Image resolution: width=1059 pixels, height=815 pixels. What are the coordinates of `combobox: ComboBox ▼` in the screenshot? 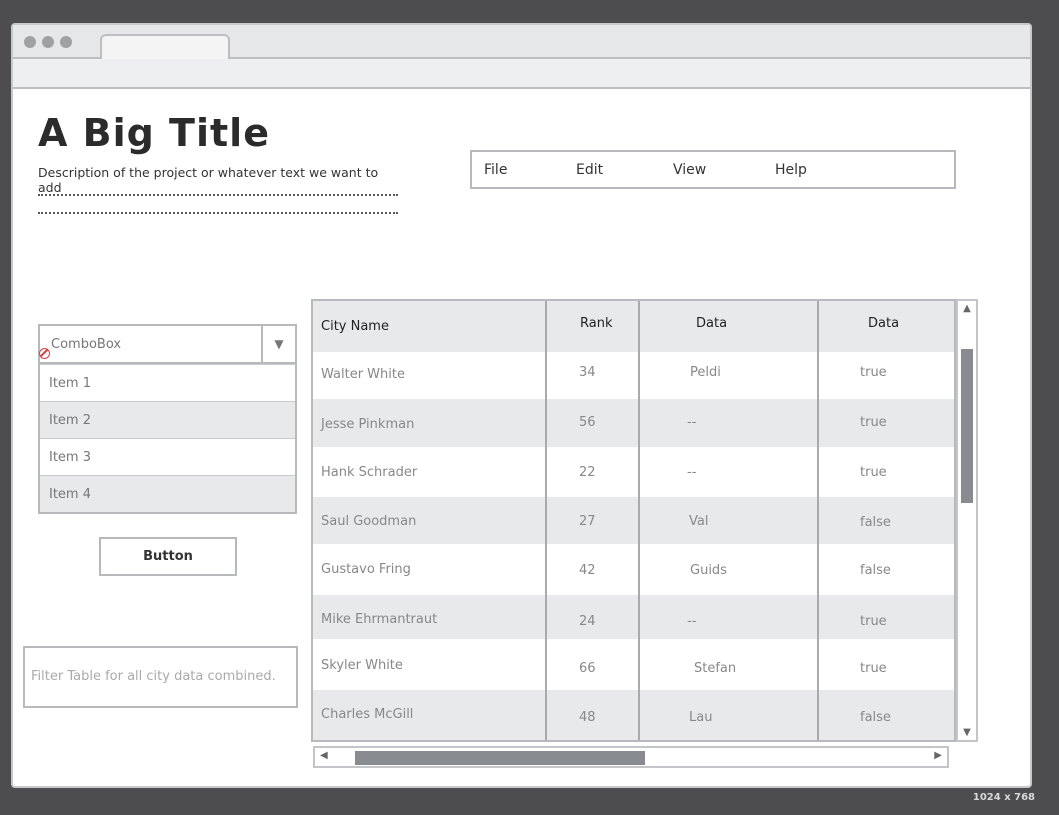 It's located at (167, 344).